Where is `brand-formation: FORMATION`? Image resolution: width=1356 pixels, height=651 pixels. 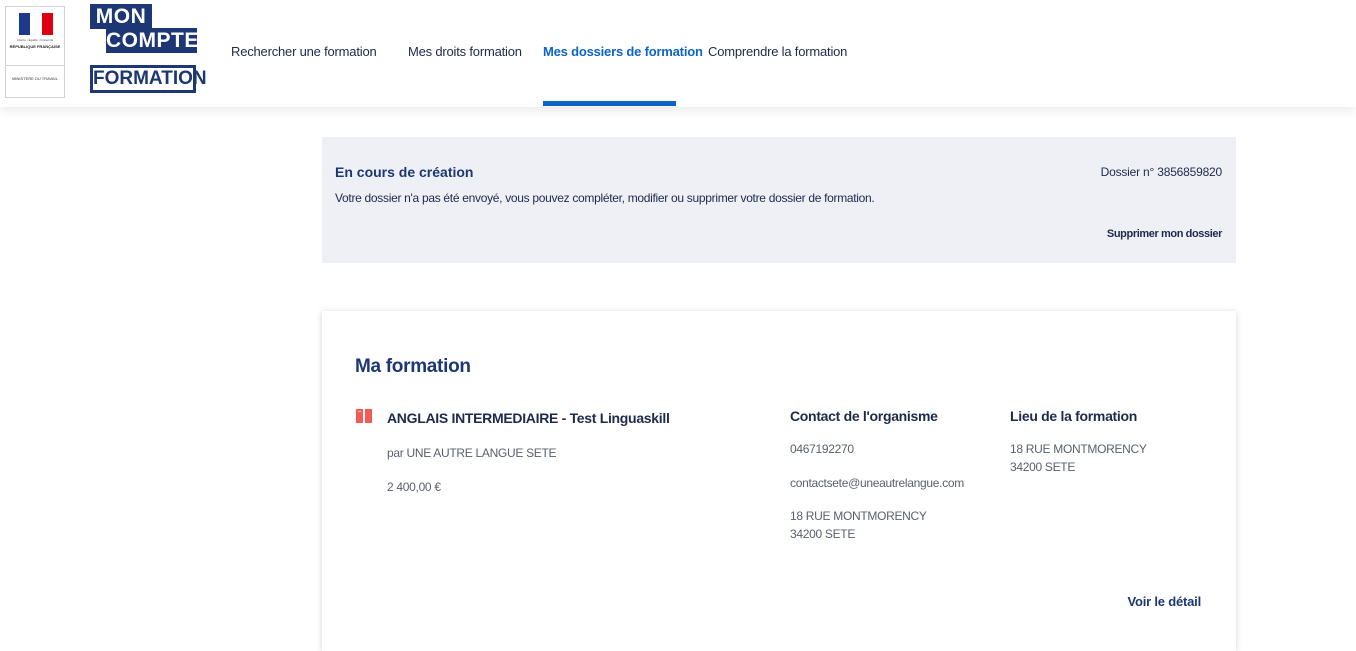 brand-formation: FORMATION is located at coordinates (148, 79).